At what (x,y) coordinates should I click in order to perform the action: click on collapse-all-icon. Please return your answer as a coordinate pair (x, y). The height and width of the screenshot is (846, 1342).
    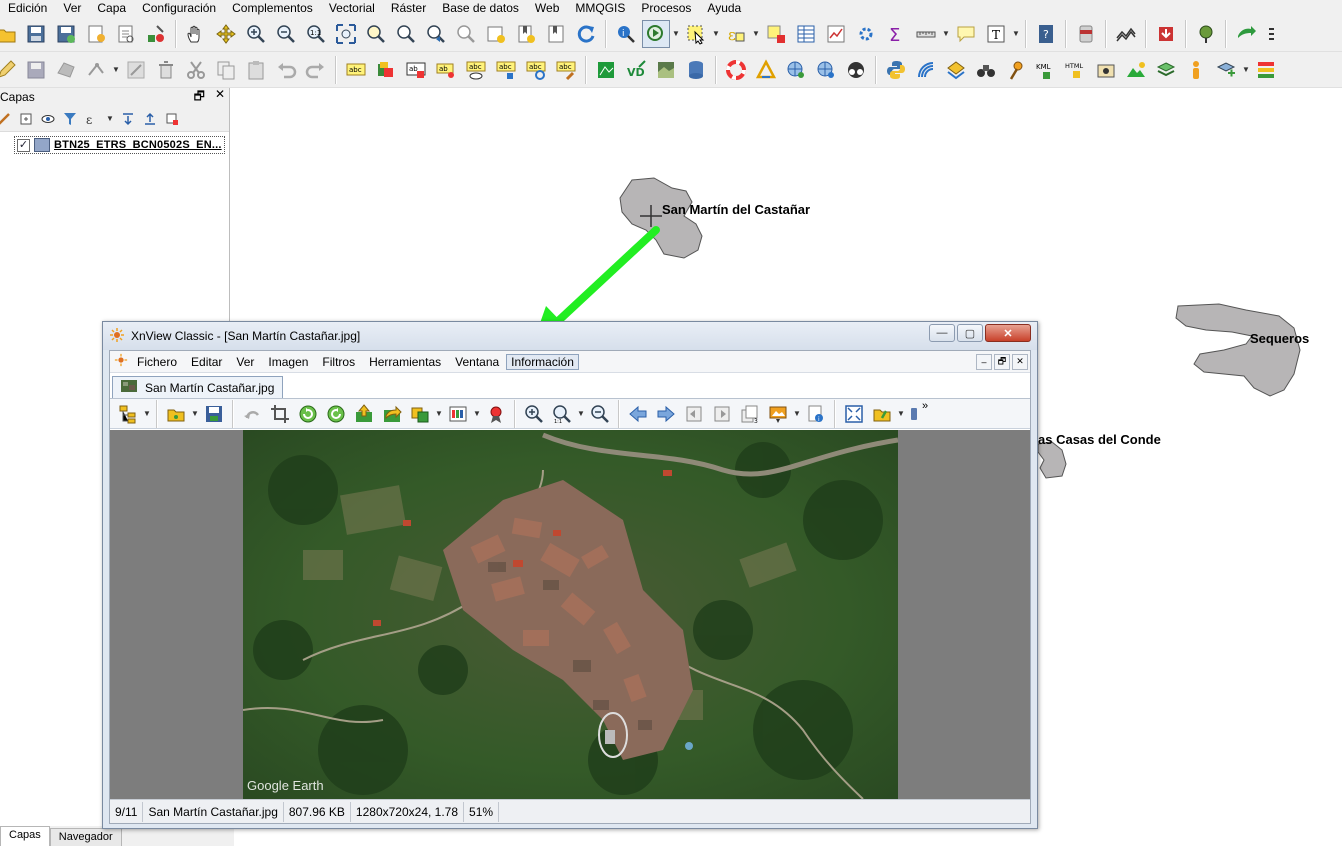
    Looking at the image, I should click on (150, 119).